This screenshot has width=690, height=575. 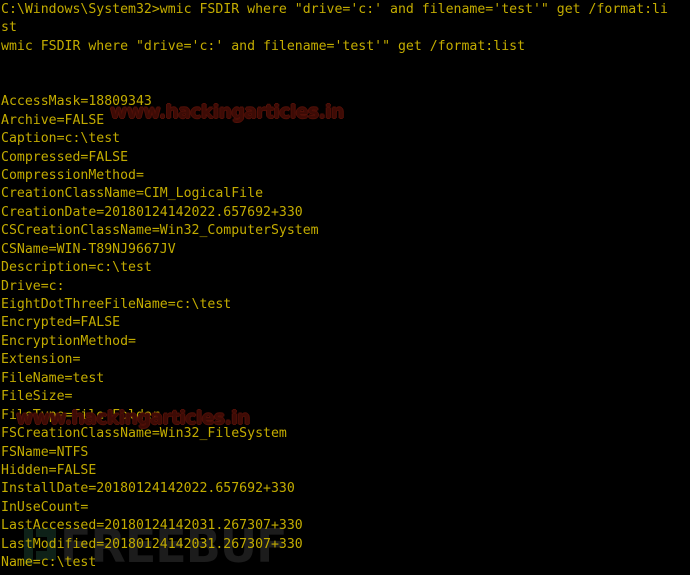 I want to click on console-line: CSName=WIN-T89NJ9667JV, so click(x=88, y=249).